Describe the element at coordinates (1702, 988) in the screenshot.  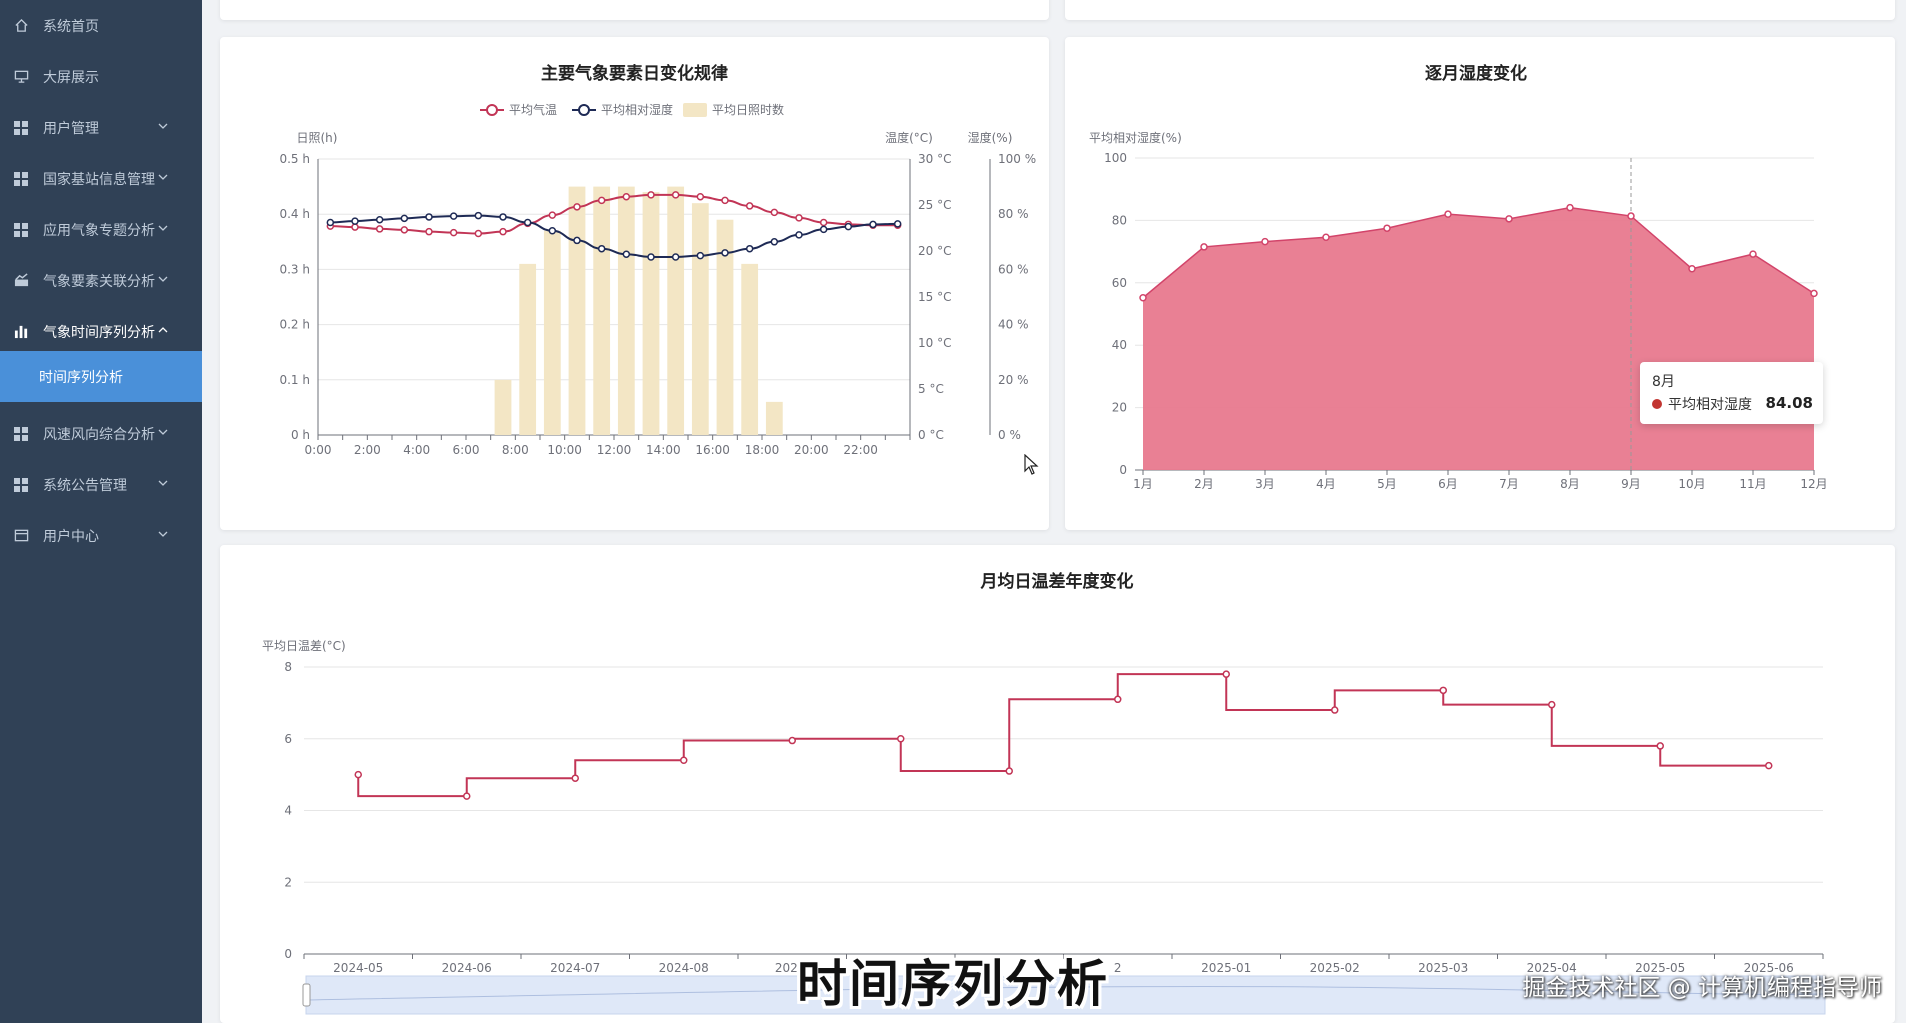
I see `watermark: 掘金技术社区 @ 计算机编程指导师` at that location.